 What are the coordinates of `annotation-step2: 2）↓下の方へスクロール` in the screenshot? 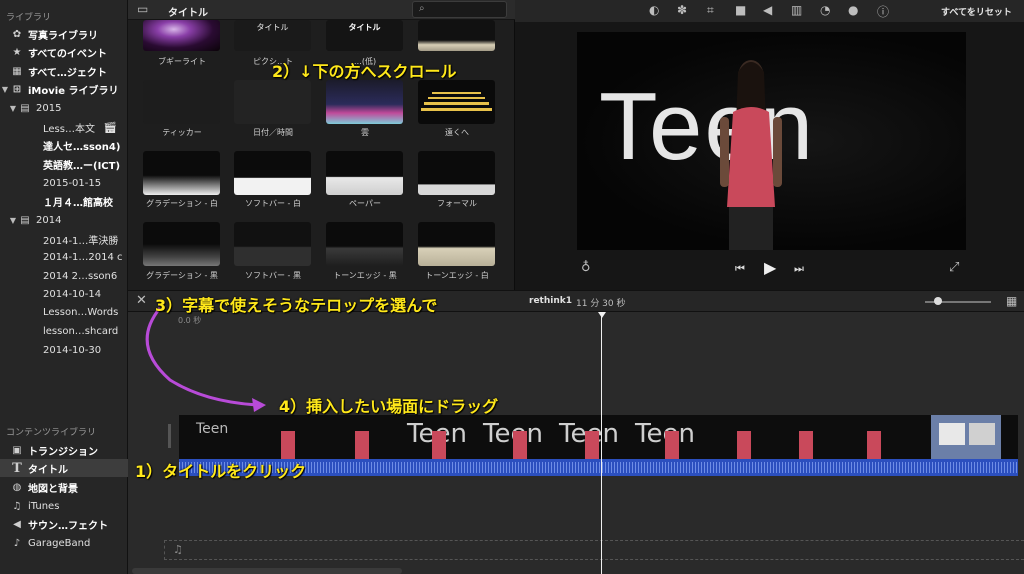 It's located at (364, 71).